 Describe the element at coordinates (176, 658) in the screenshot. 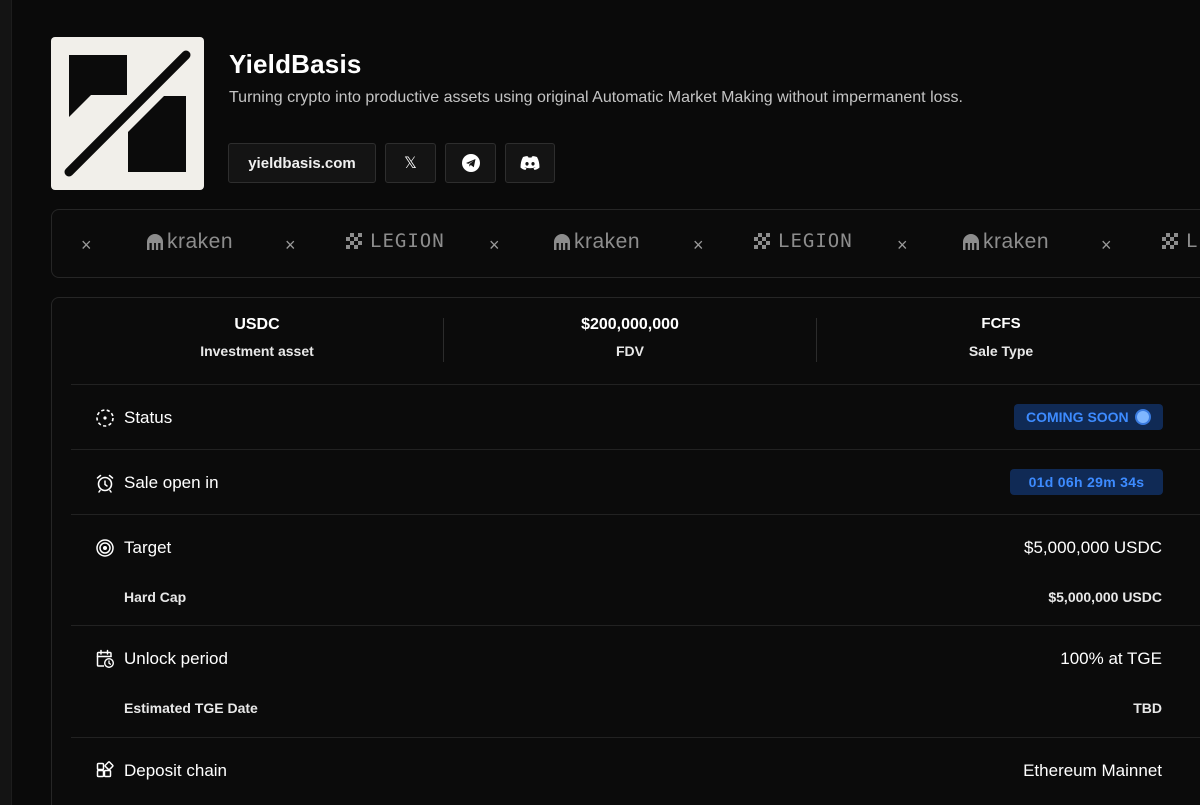

I see `unlock-period-label: Unlock period` at that location.